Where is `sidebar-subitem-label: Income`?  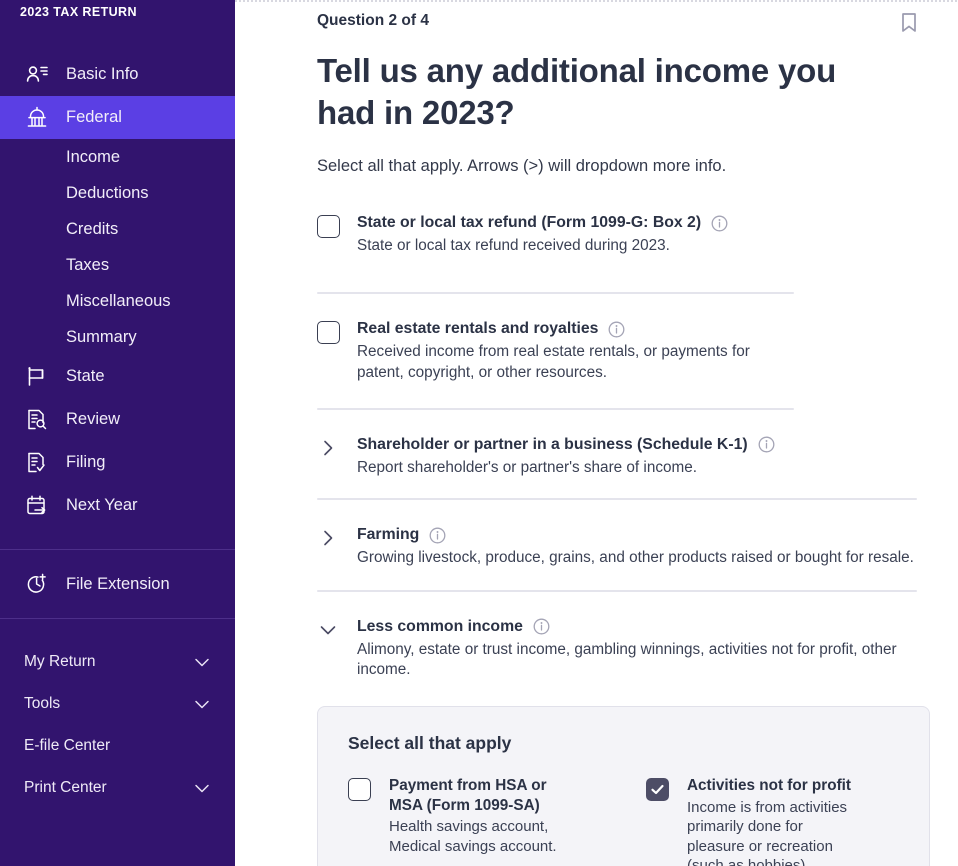 sidebar-subitem-label: Income is located at coordinates (93, 156).